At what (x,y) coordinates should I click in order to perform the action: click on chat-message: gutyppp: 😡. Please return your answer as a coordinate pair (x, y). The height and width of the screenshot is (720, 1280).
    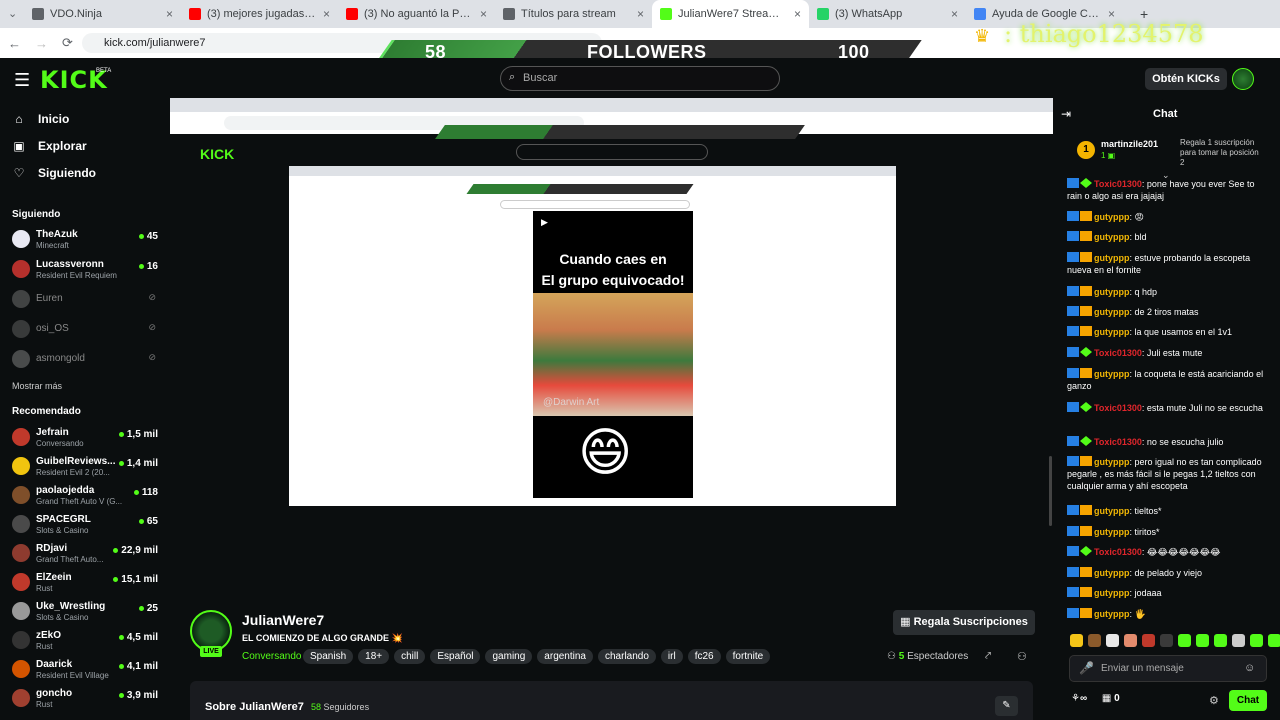
    Looking at the image, I should click on (1167, 217).